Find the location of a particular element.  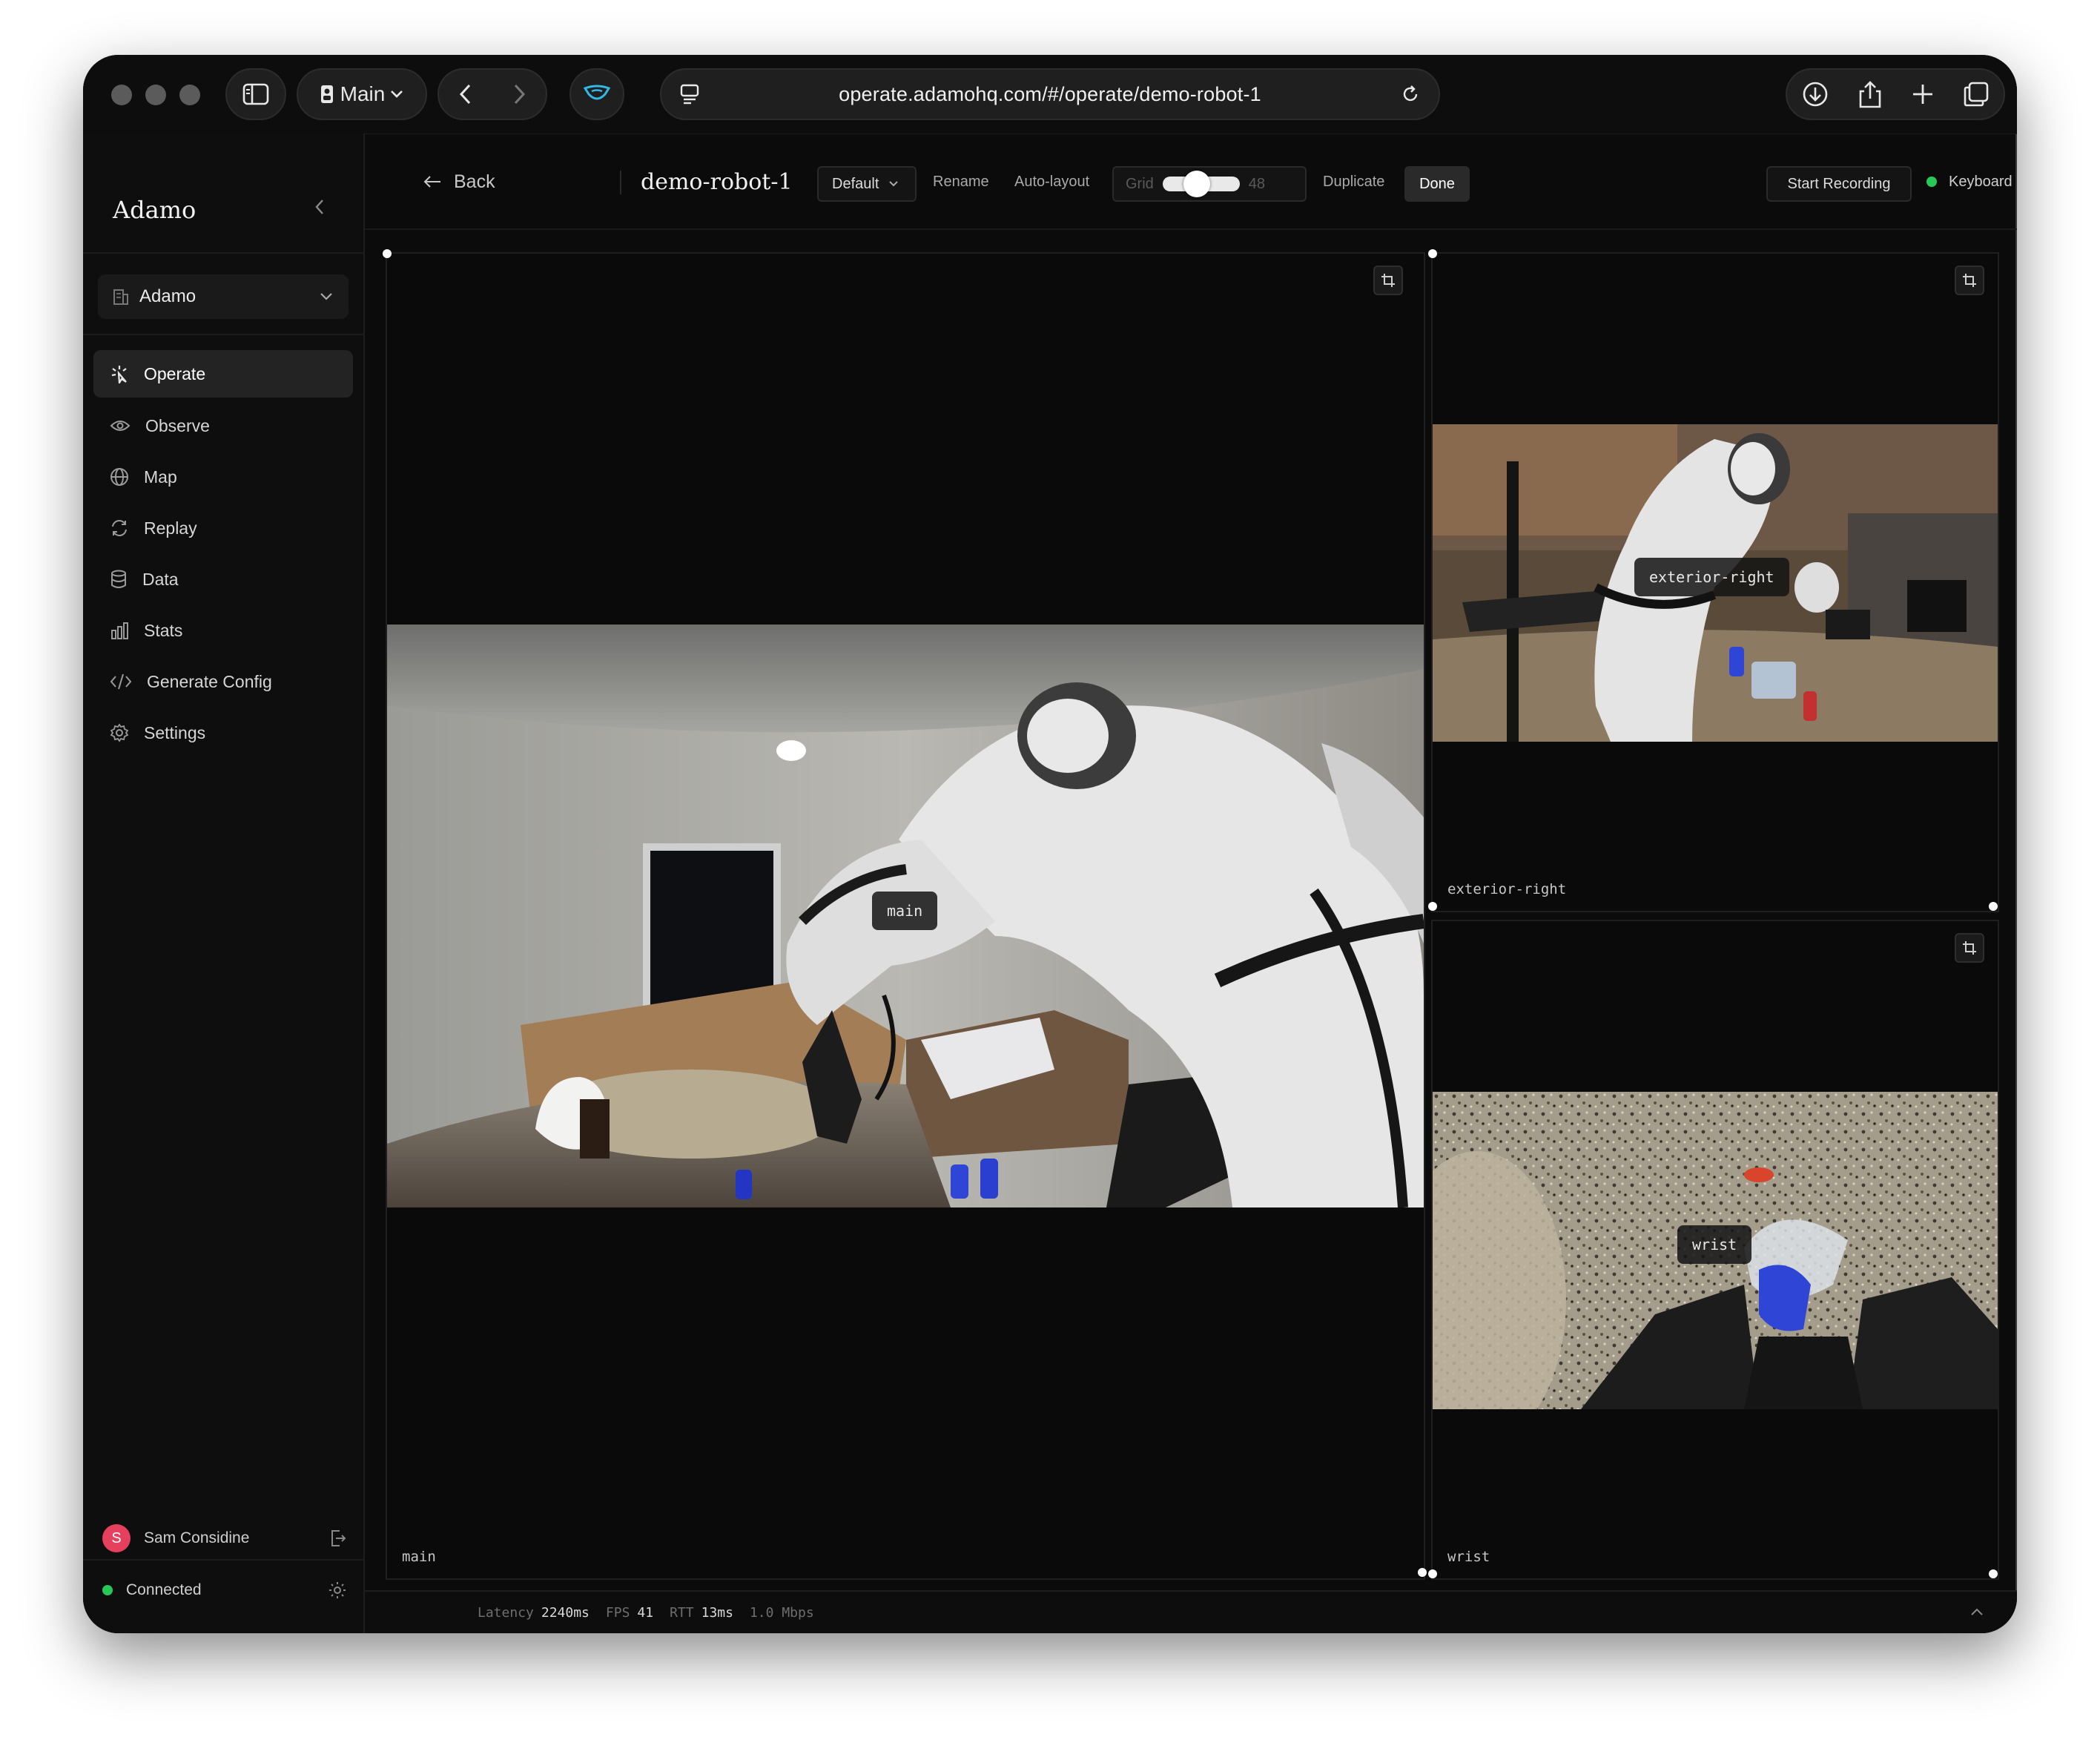

sidebar-item-observe: Observe is located at coordinates (223, 425).